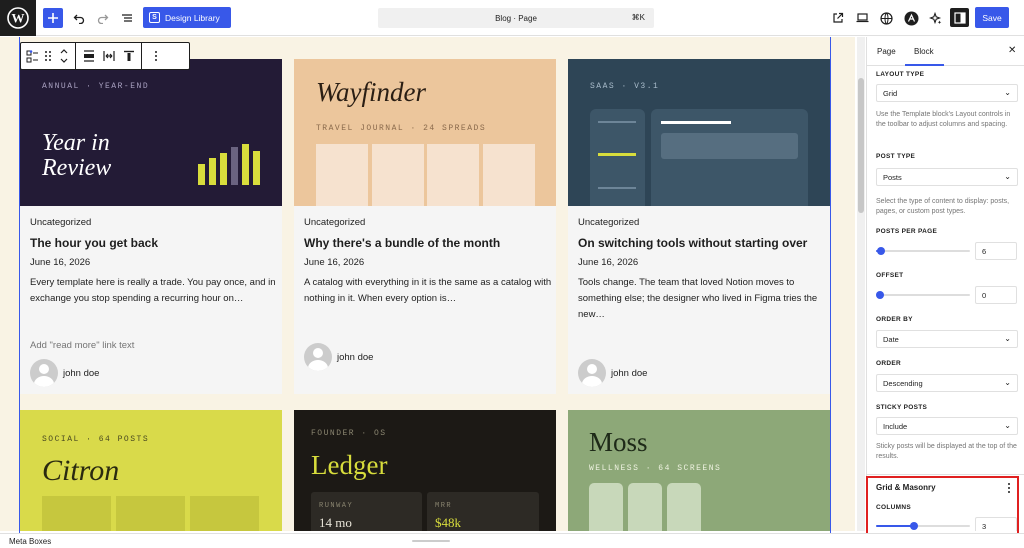 Image resolution: width=1024 pixels, height=548 pixels. Describe the element at coordinates (431, 541) in the screenshot. I see `resize-handle` at that location.